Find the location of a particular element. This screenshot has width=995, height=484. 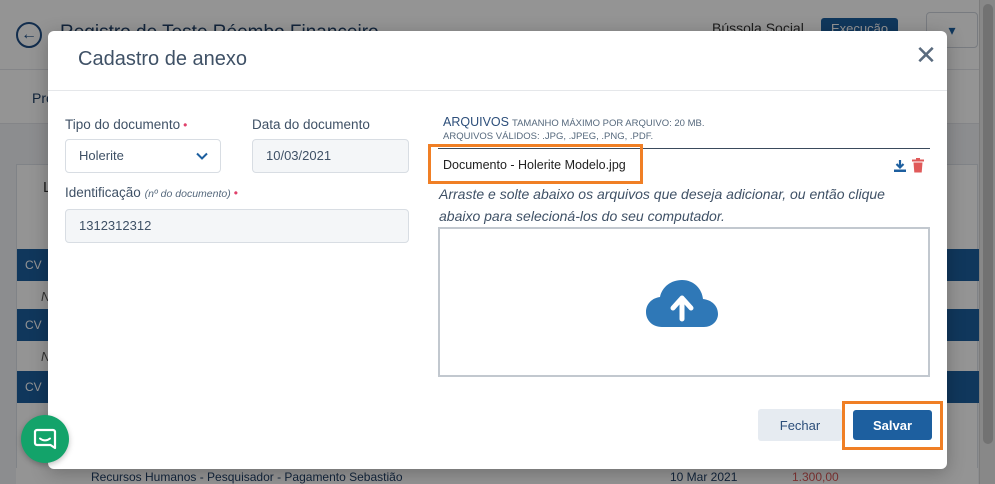

identificacao-hint: (nº do documento) is located at coordinates (187, 194).